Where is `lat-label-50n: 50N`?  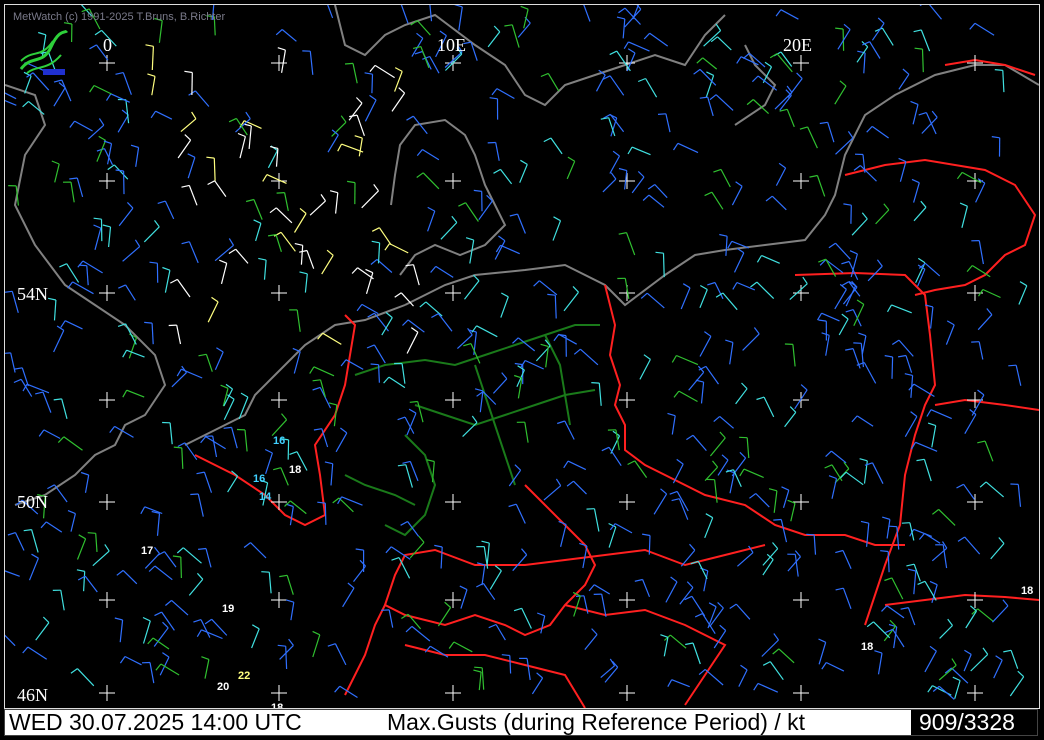 lat-label-50n: 50N is located at coordinates (32, 502).